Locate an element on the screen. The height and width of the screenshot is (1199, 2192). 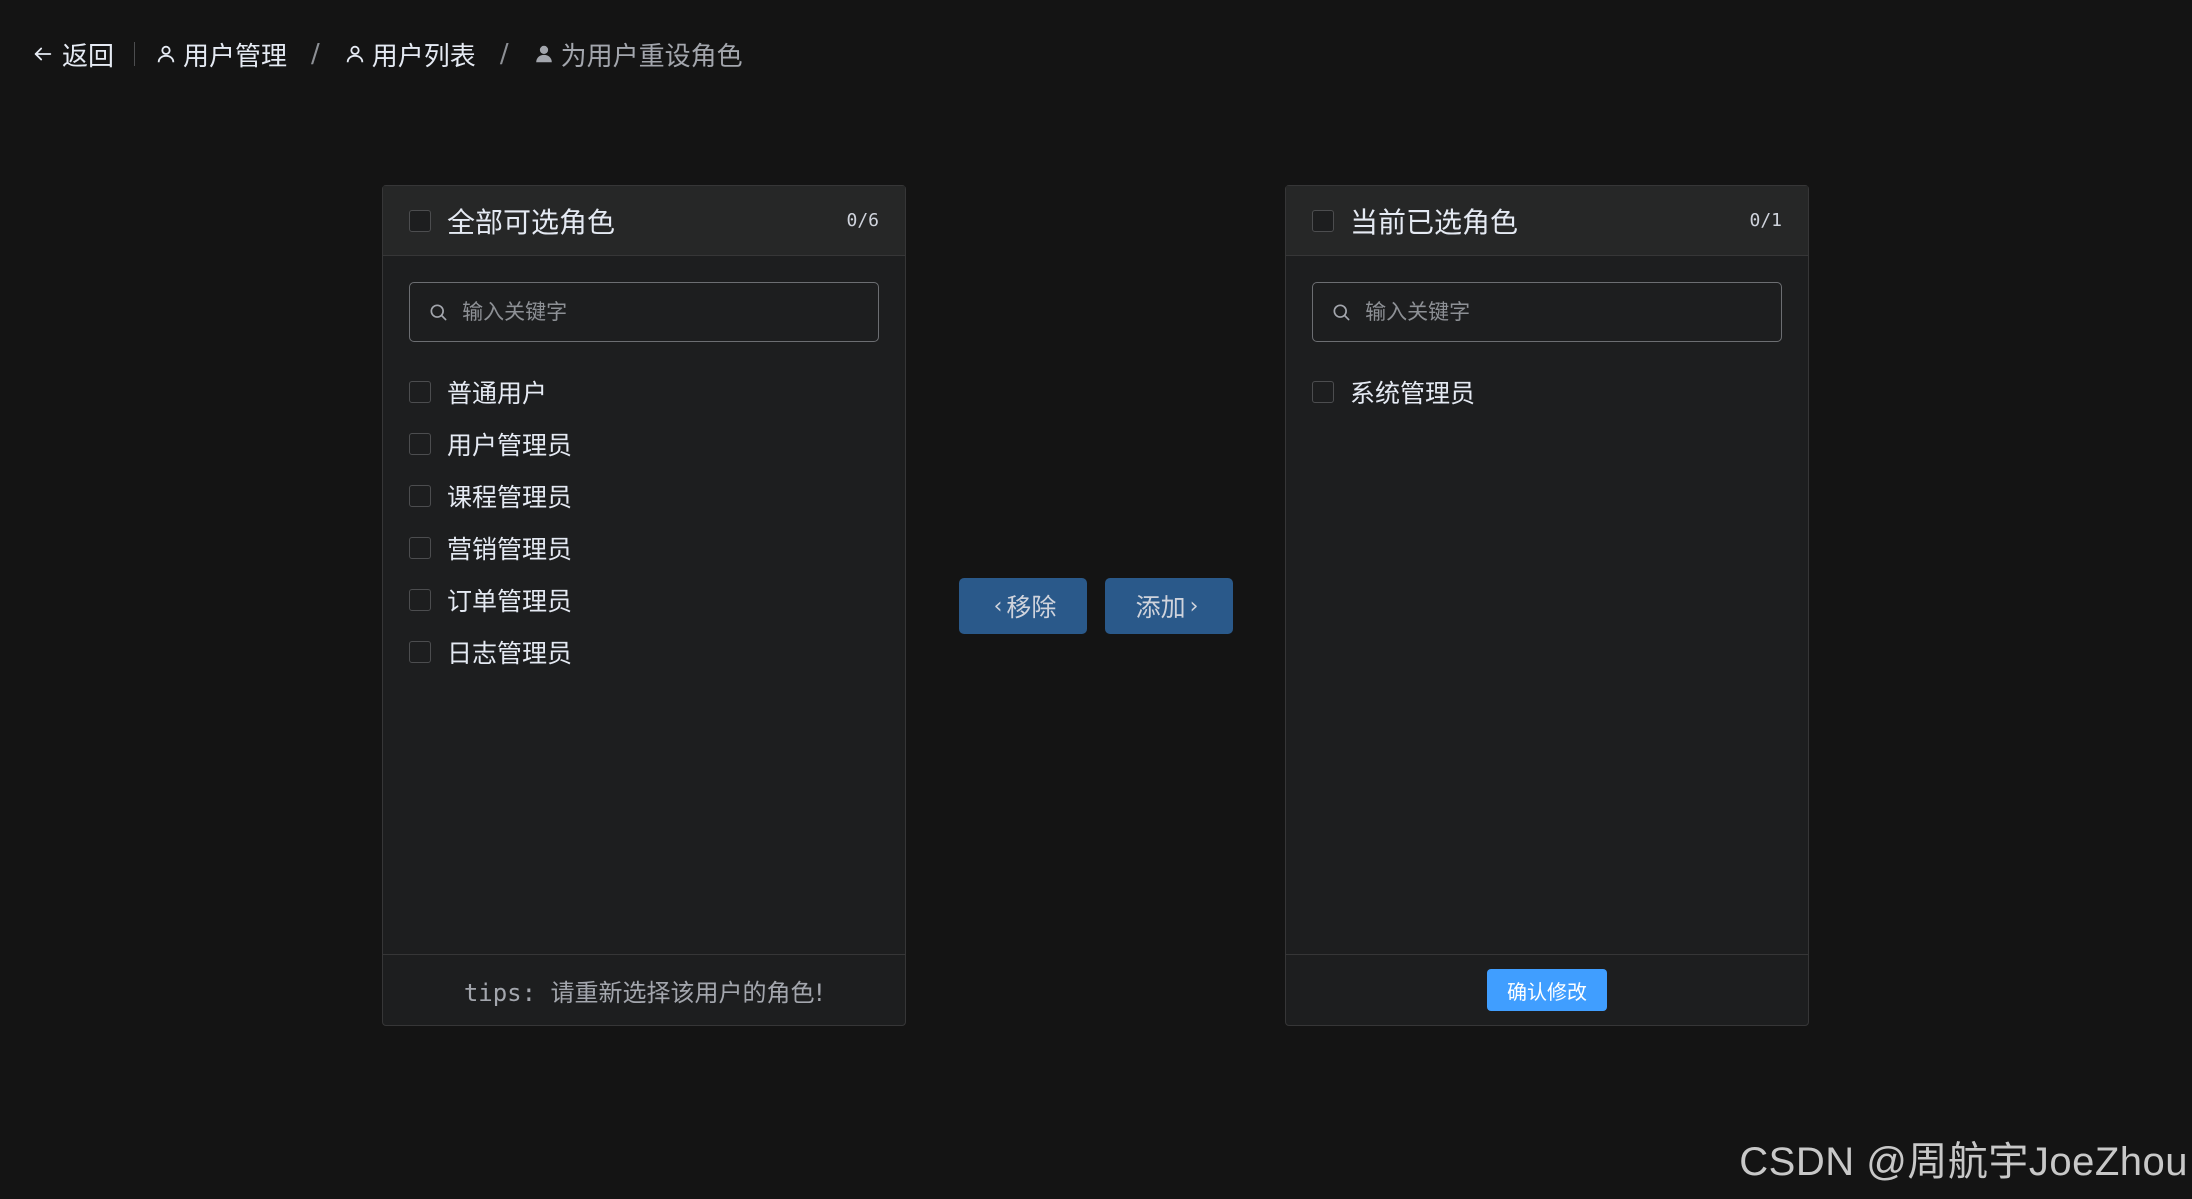
header-divider is located at coordinates (135, 54).